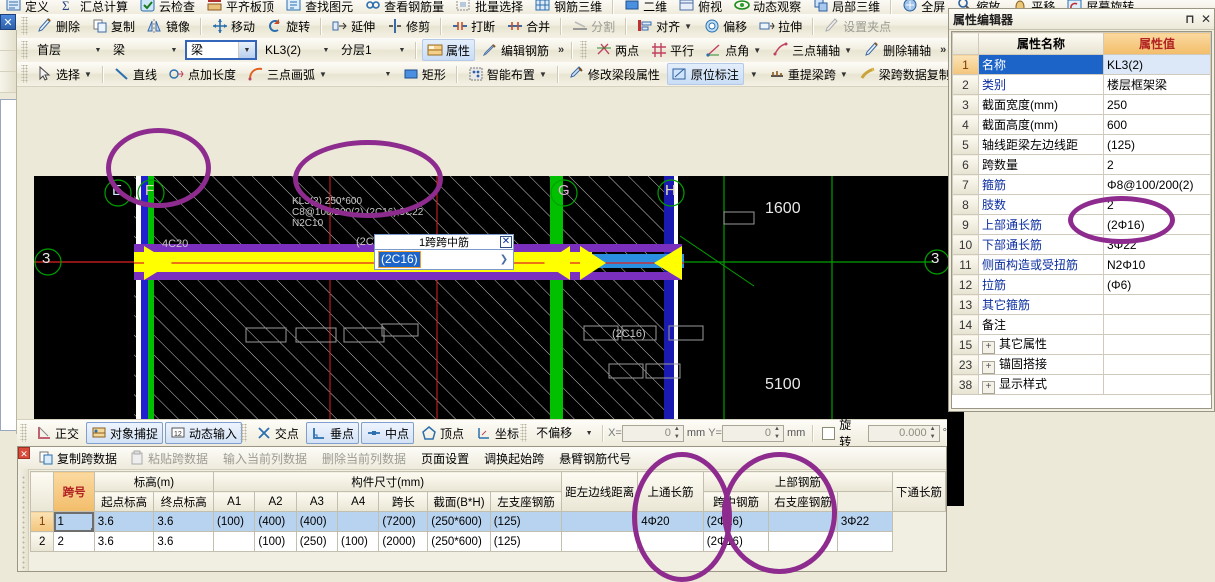 This screenshot has width=1215, height=582. What do you see at coordinates (988, 347) in the screenshot?
I see `expand-icon: +` at bounding box center [988, 347].